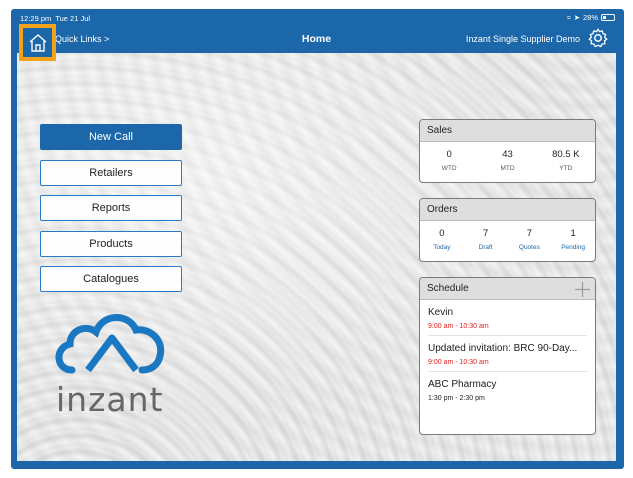  What do you see at coordinates (566, 154) in the screenshot?
I see `stat-value: 80.5 K` at bounding box center [566, 154].